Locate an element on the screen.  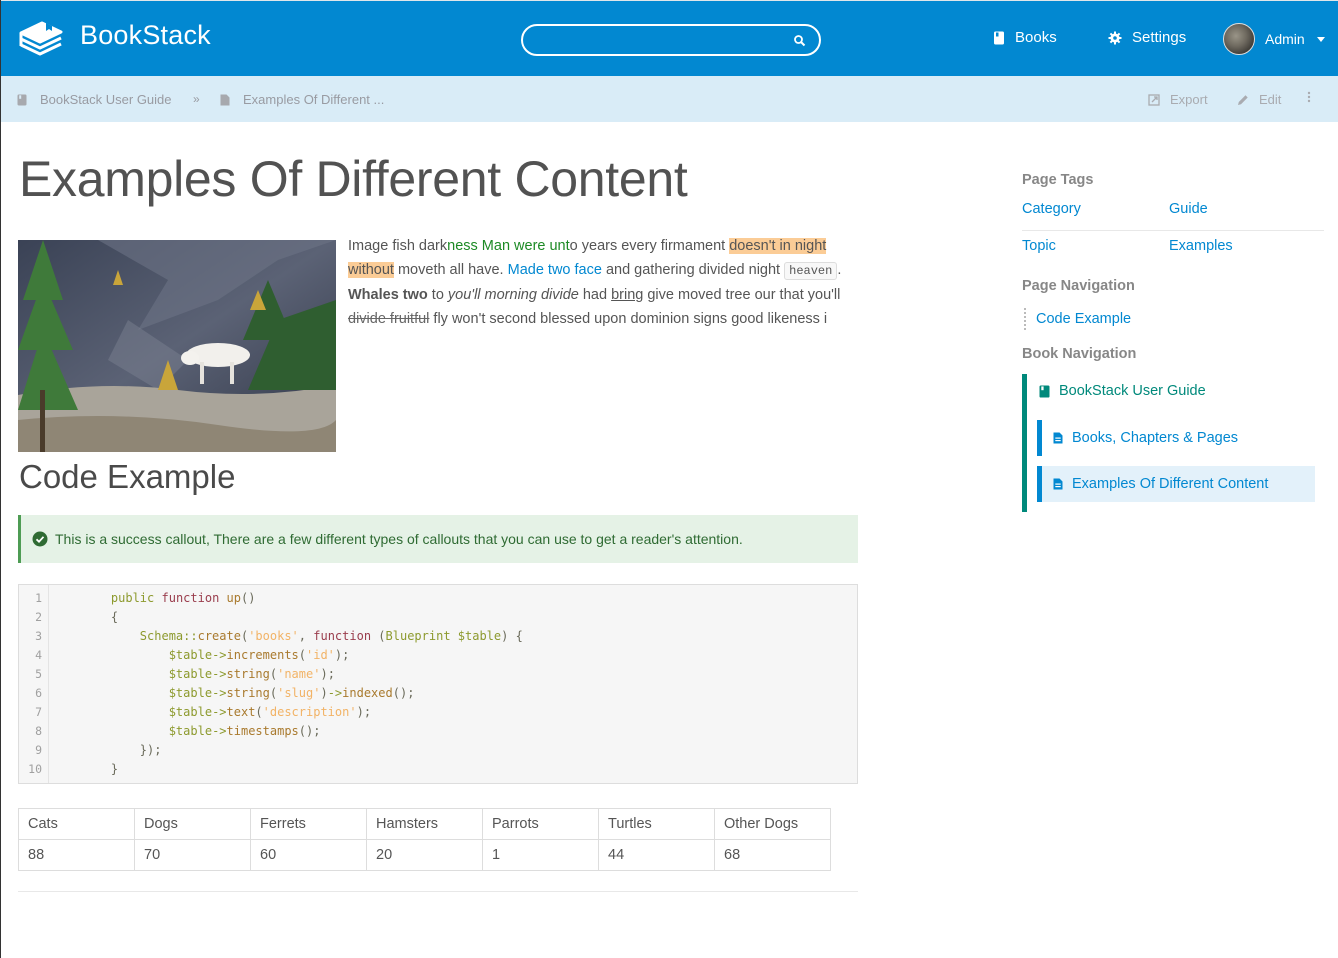
table-cell: Turtles is located at coordinates (656, 824).